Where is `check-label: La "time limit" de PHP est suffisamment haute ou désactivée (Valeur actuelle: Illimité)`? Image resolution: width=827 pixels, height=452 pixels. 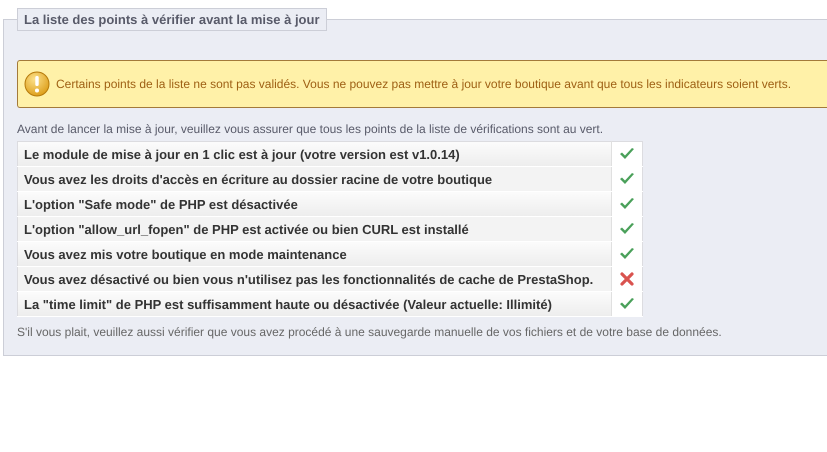 check-label: La "time limit" de PHP est suffisamment haute ou désactivée (Valeur actuelle: Illimité) is located at coordinates (315, 304).